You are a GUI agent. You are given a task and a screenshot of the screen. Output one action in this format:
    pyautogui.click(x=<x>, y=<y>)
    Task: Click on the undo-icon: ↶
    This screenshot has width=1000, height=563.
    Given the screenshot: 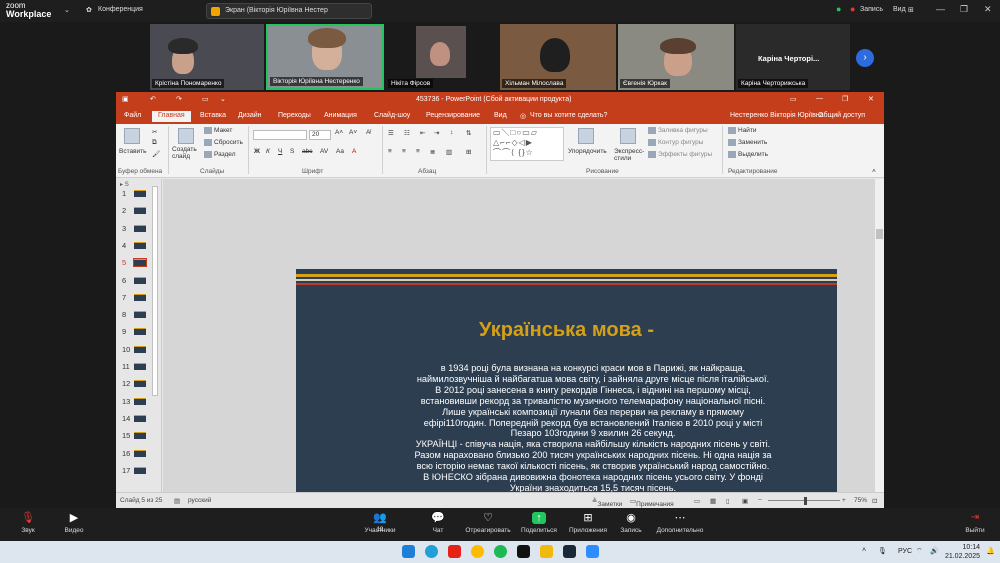 What is the action you would take?
    pyautogui.click(x=153, y=99)
    